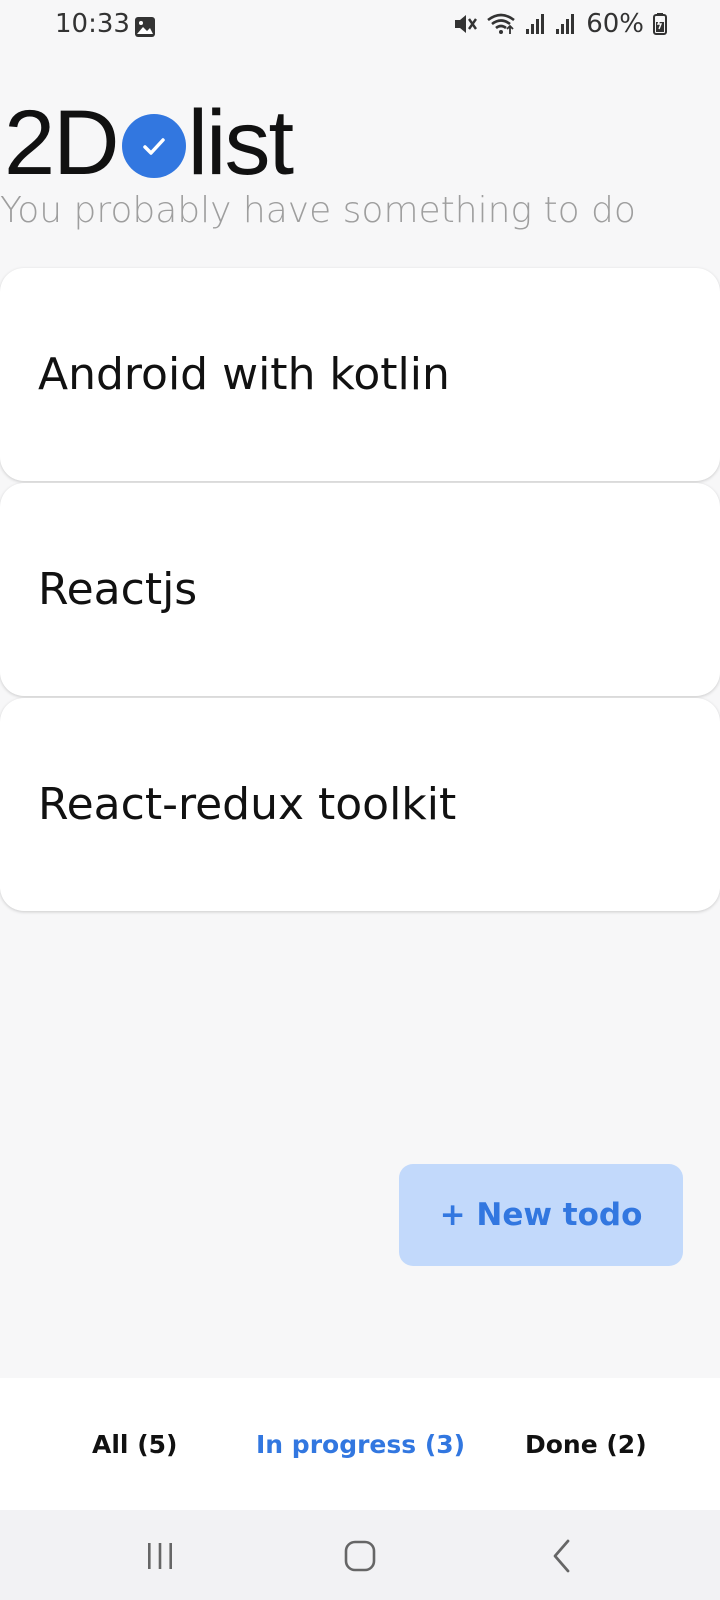 Image resolution: width=720 pixels, height=1600 pixels. Describe the element at coordinates (465, 24) in the screenshot. I see `mute-icon` at that location.